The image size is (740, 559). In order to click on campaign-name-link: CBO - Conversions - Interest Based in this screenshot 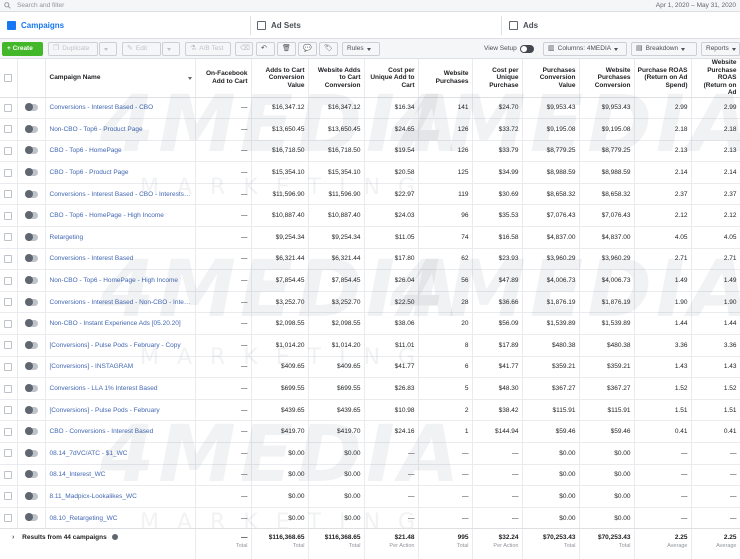, I will do `click(120, 431)`.